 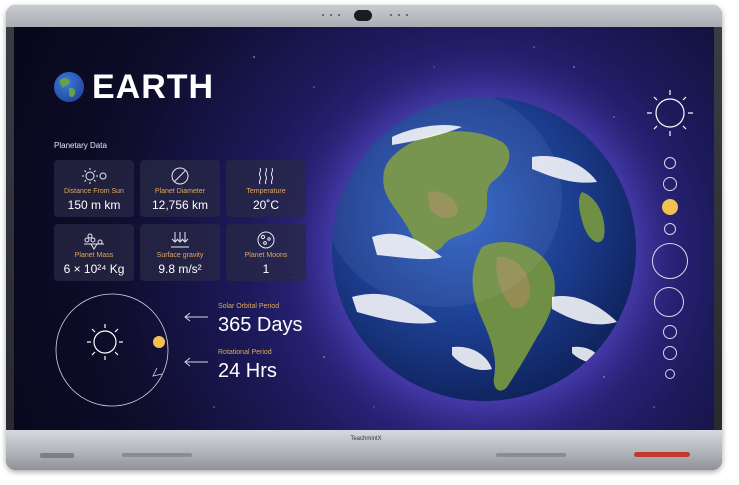 I want to click on planet-pluto-button, so click(x=670, y=374).